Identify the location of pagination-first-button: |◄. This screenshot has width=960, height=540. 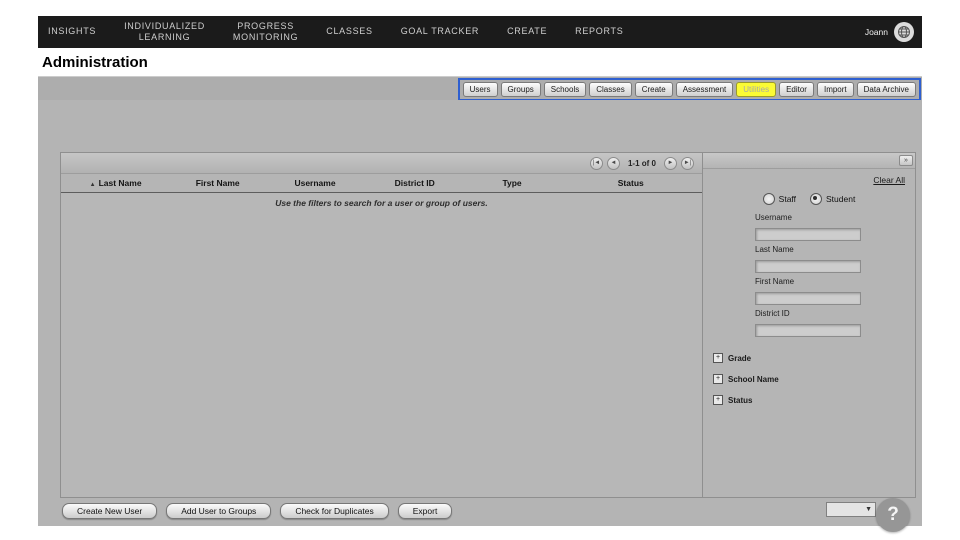
(596, 163).